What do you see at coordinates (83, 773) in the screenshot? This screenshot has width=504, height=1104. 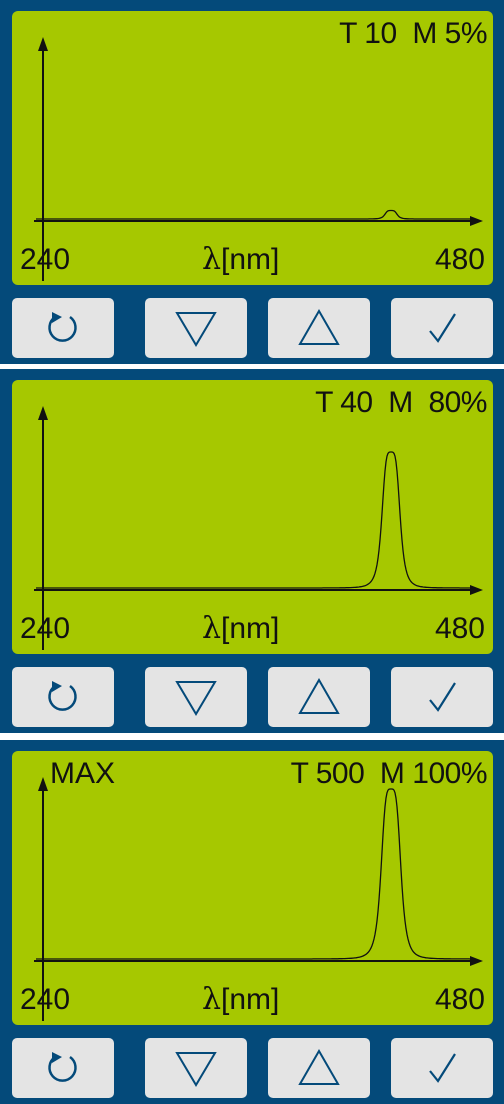 I see `max-label: MAX` at bounding box center [83, 773].